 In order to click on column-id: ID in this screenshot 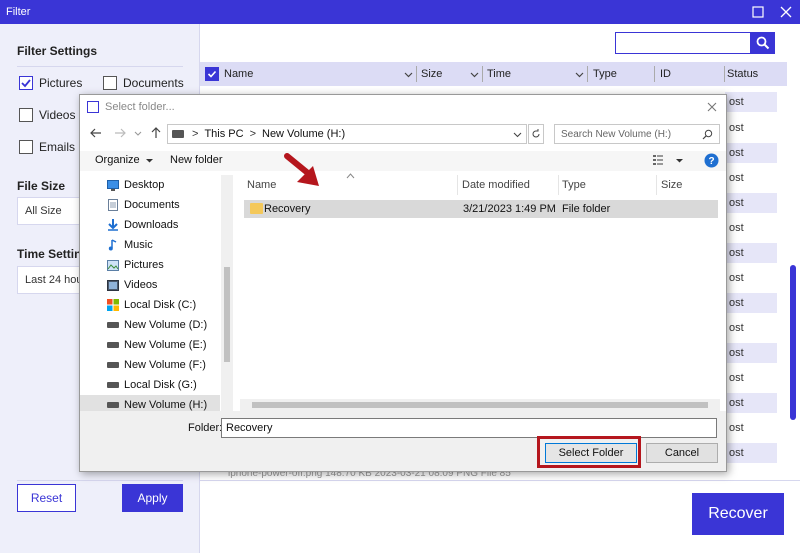, I will do `click(690, 74)`.